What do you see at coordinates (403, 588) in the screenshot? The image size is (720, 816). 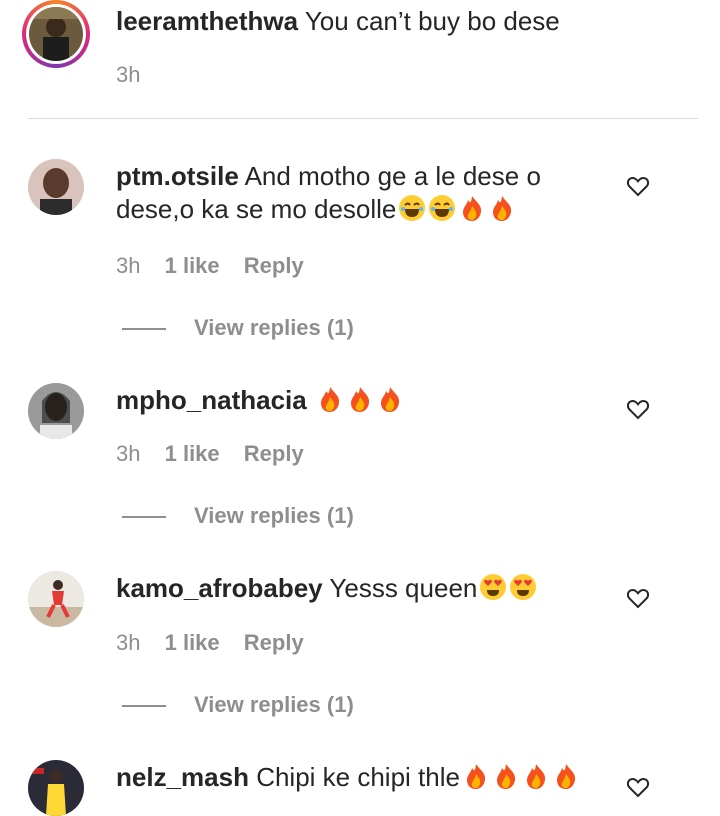 I see `comment-text: Yesss queen` at bounding box center [403, 588].